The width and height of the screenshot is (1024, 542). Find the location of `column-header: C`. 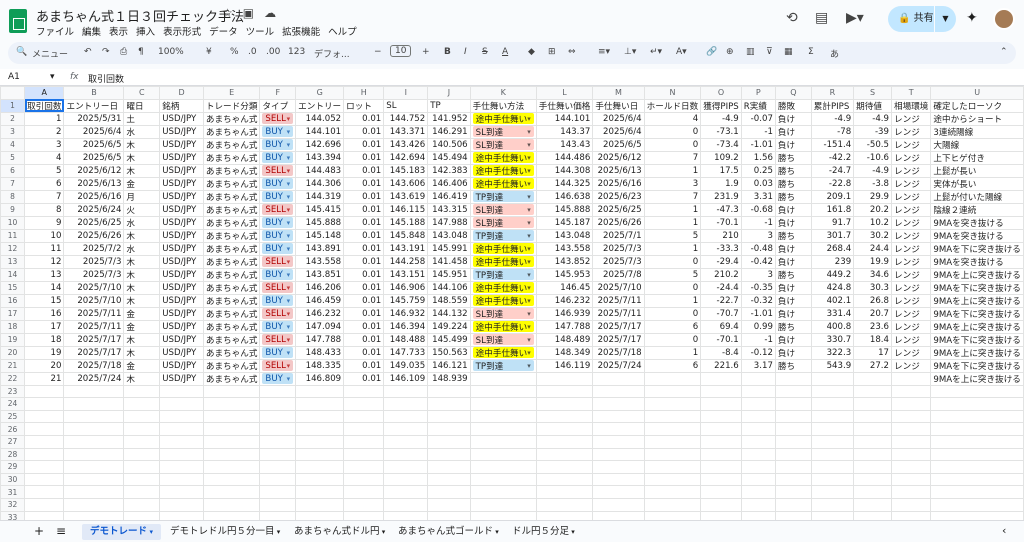

column-header: C is located at coordinates (142, 93).